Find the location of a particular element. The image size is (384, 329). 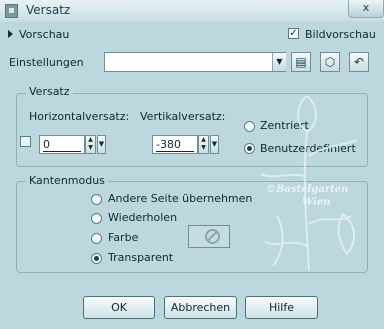

cancel-button: Abbrechen is located at coordinates (200, 307).